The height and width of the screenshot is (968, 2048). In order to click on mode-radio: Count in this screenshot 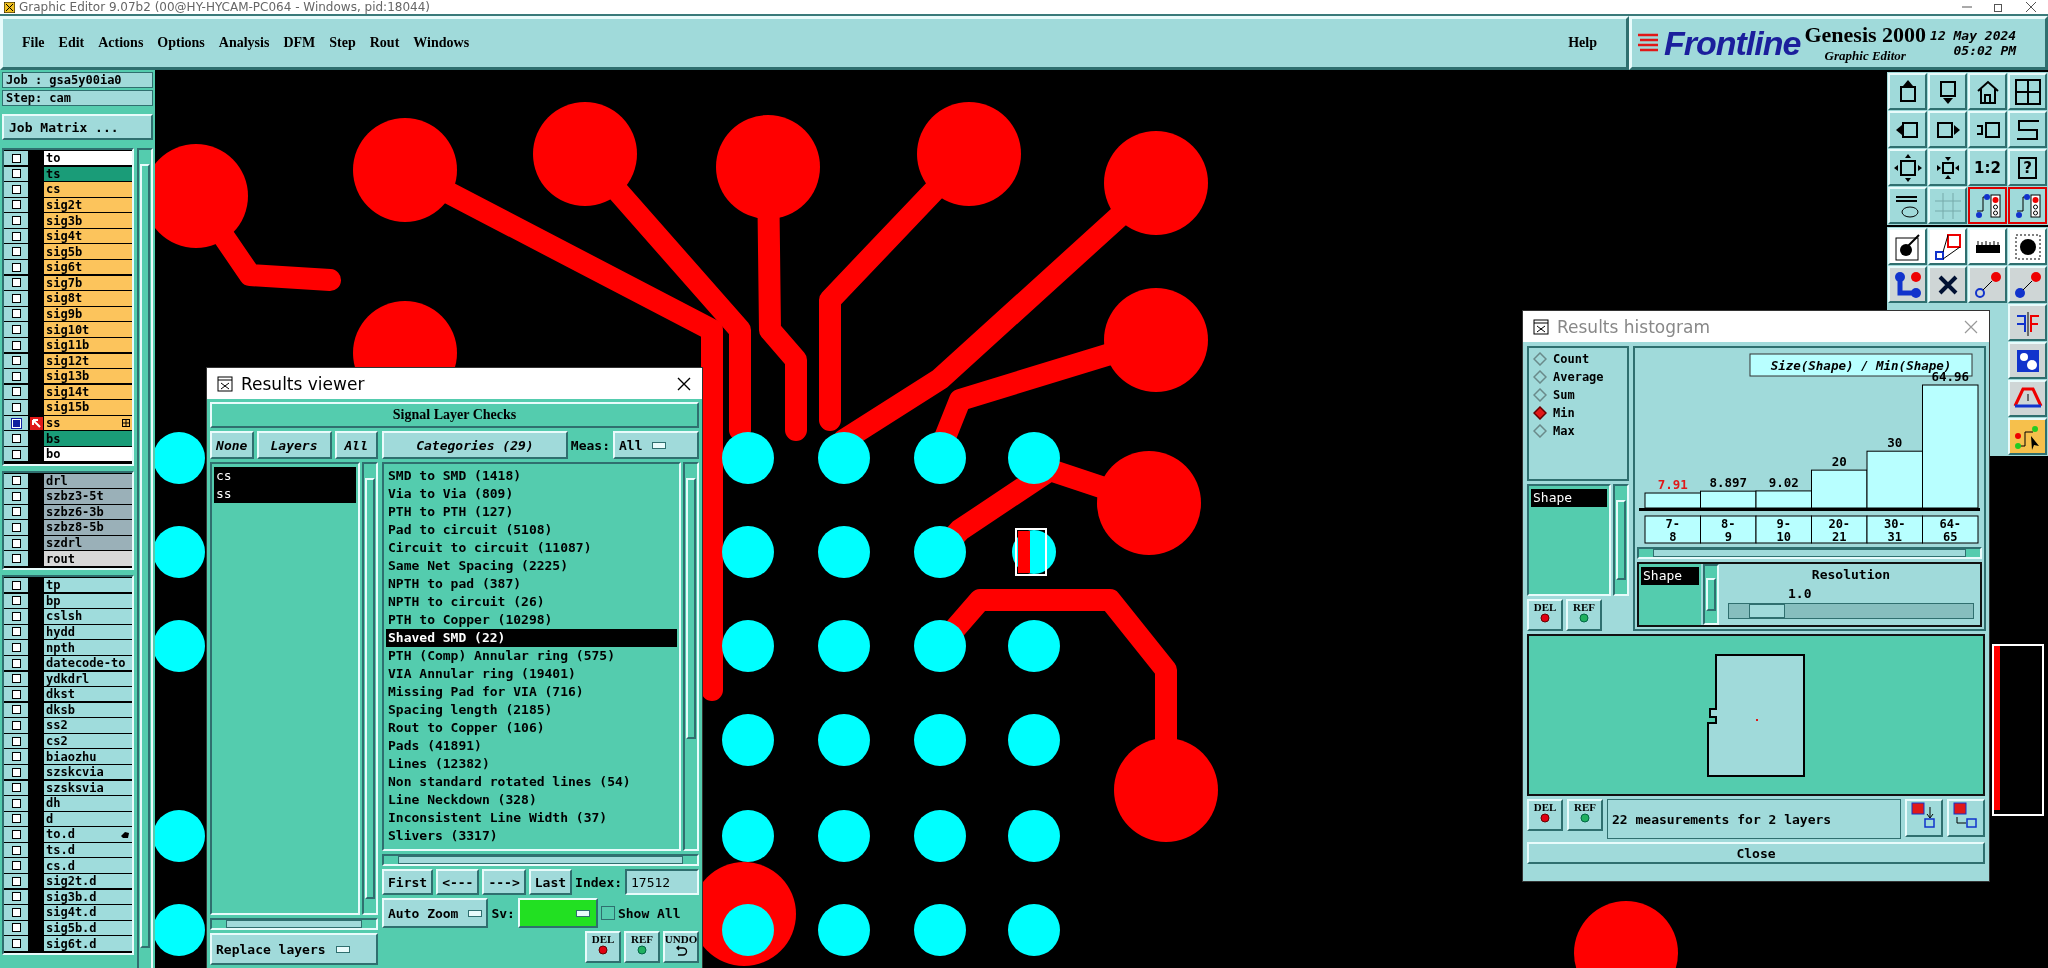, I will do `click(1578, 359)`.